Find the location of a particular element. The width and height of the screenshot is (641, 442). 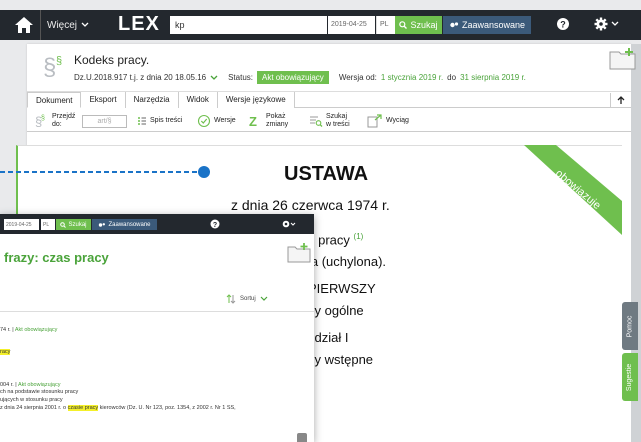

result-snippet-text: z dnia 24 sierpnia 2001 r. o is located at coordinates (34, 408).